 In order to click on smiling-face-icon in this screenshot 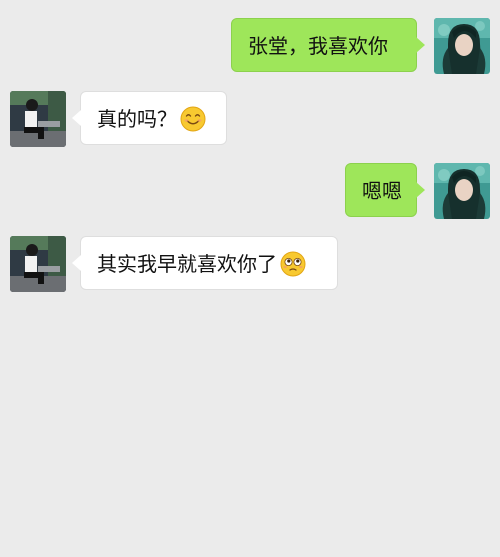, I will do `click(193, 119)`.